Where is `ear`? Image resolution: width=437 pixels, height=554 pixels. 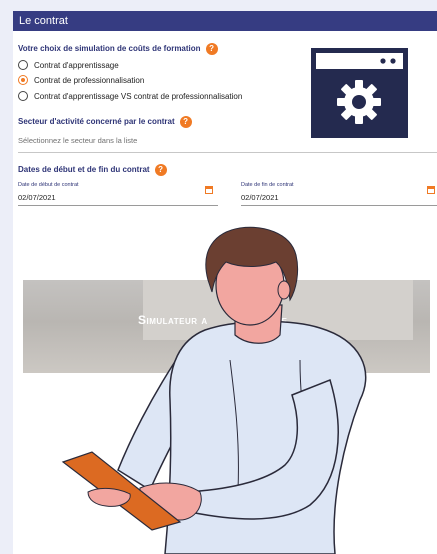
ear is located at coordinates (284, 290).